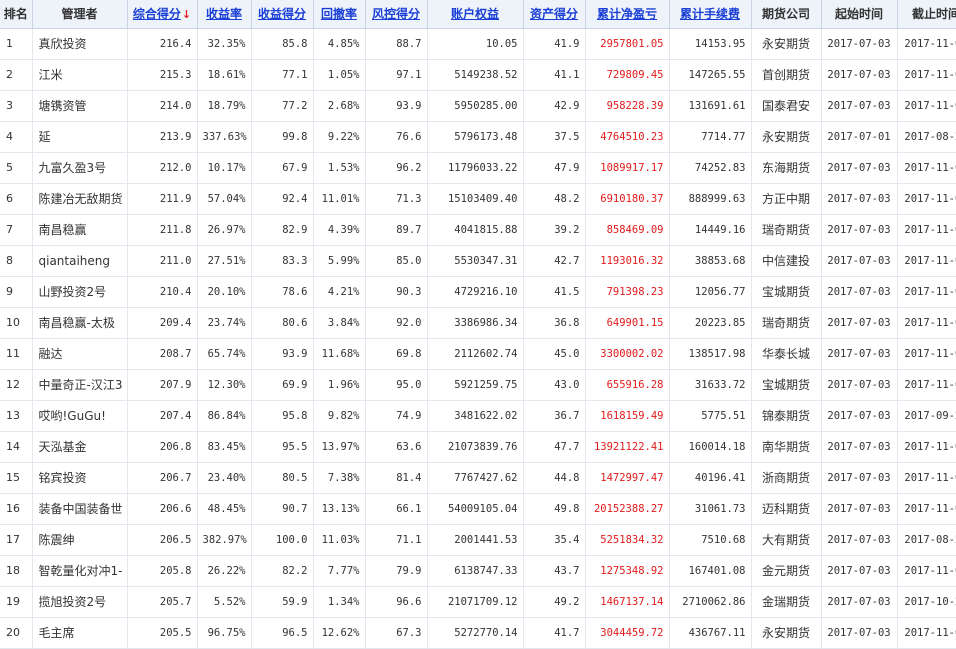  I want to click on col-return-score-header: 收益得分, so click(282, 14).